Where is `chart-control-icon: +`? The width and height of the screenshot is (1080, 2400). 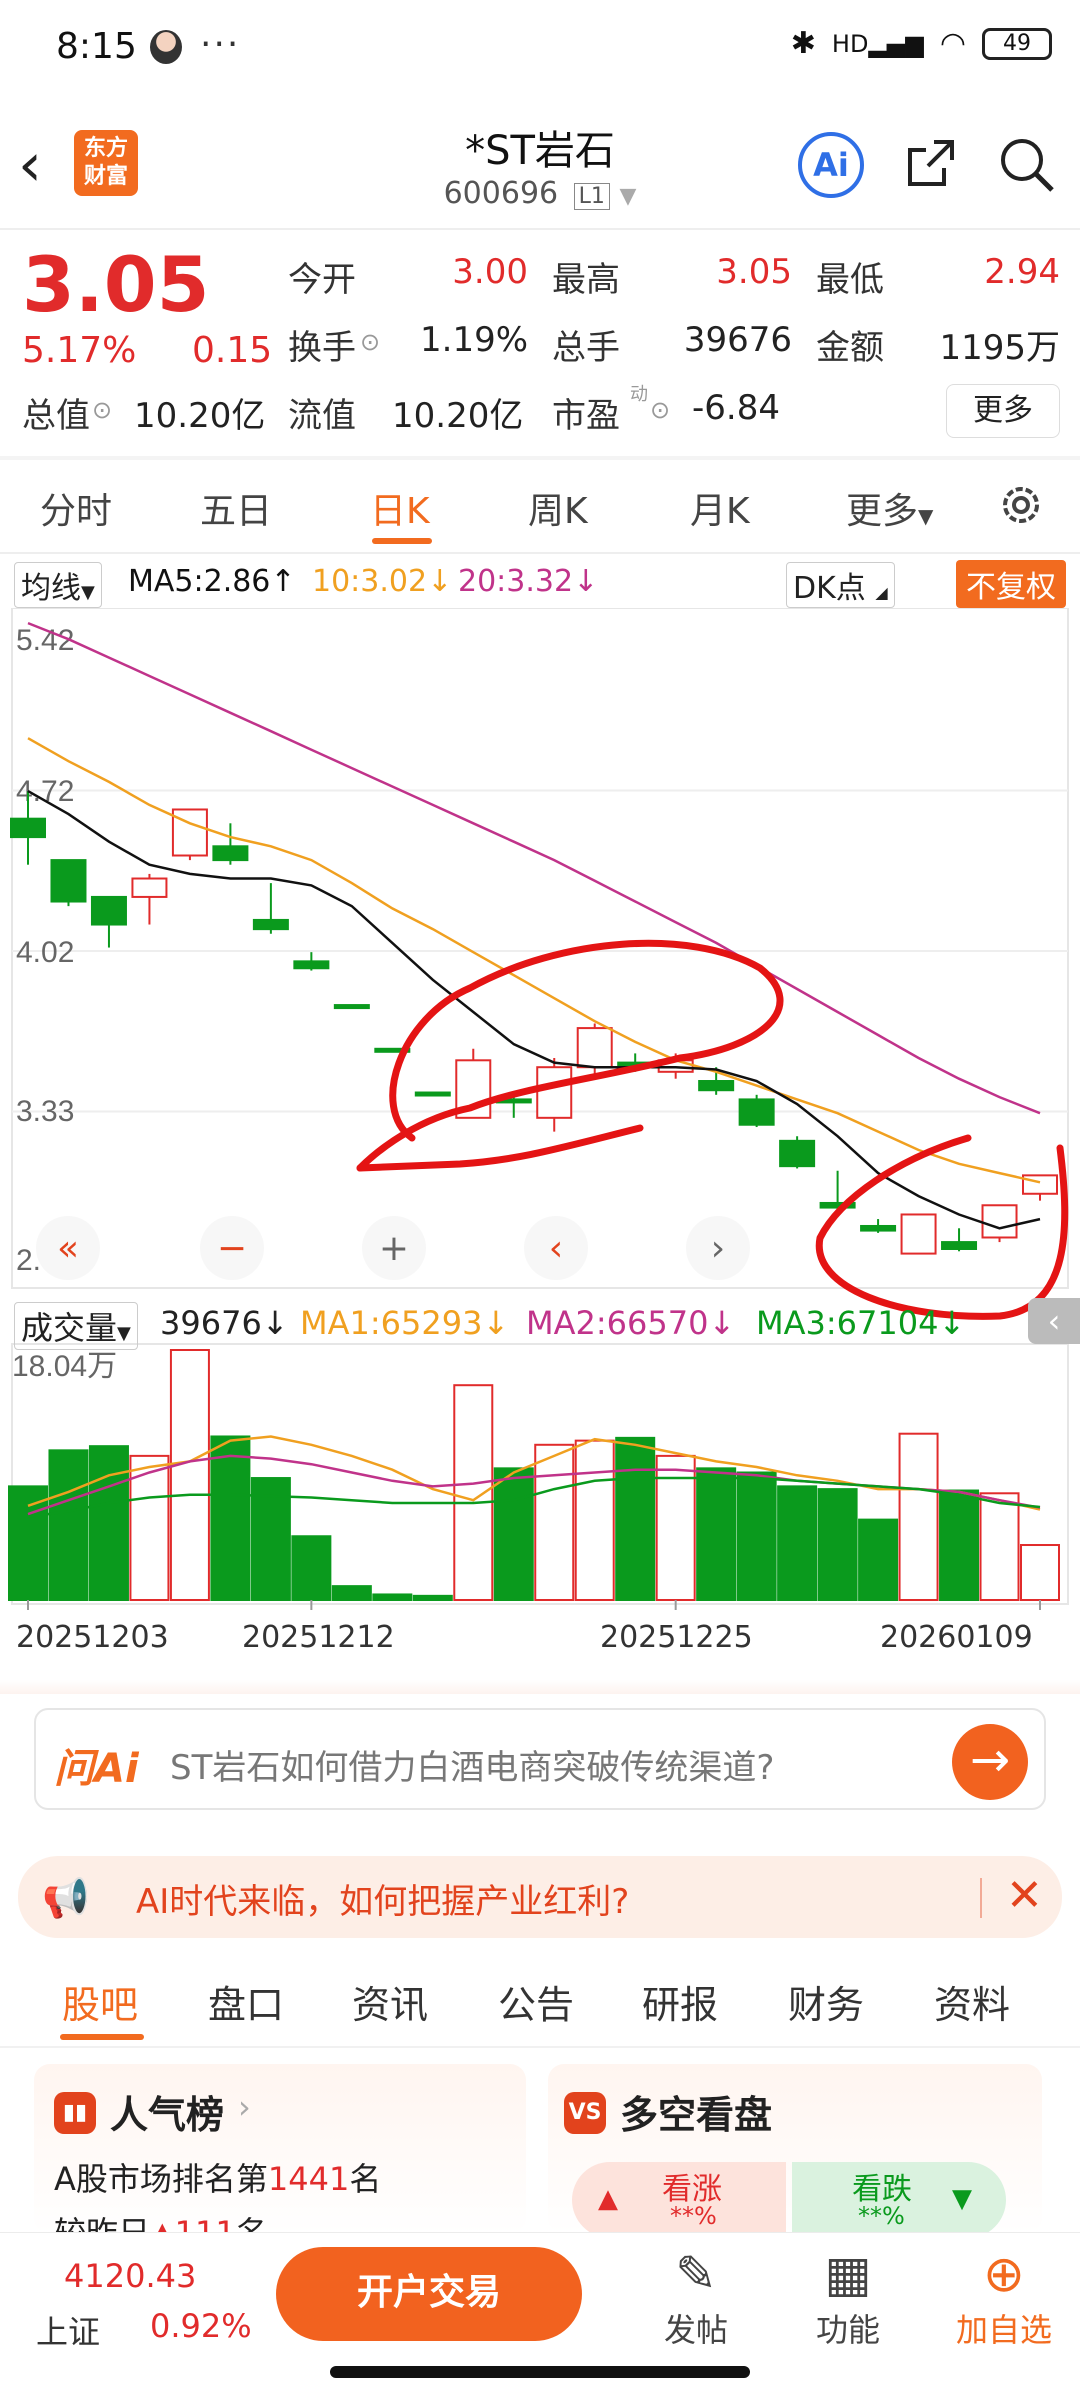 chart-control-icon: + is located at coordinates (394, 1248).